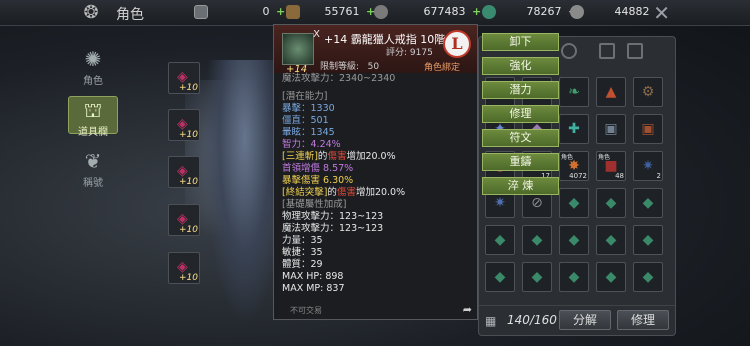 The width and height of the screenshot is (750, 346). I want to click on tab-equip-icon, so click(607, 51).